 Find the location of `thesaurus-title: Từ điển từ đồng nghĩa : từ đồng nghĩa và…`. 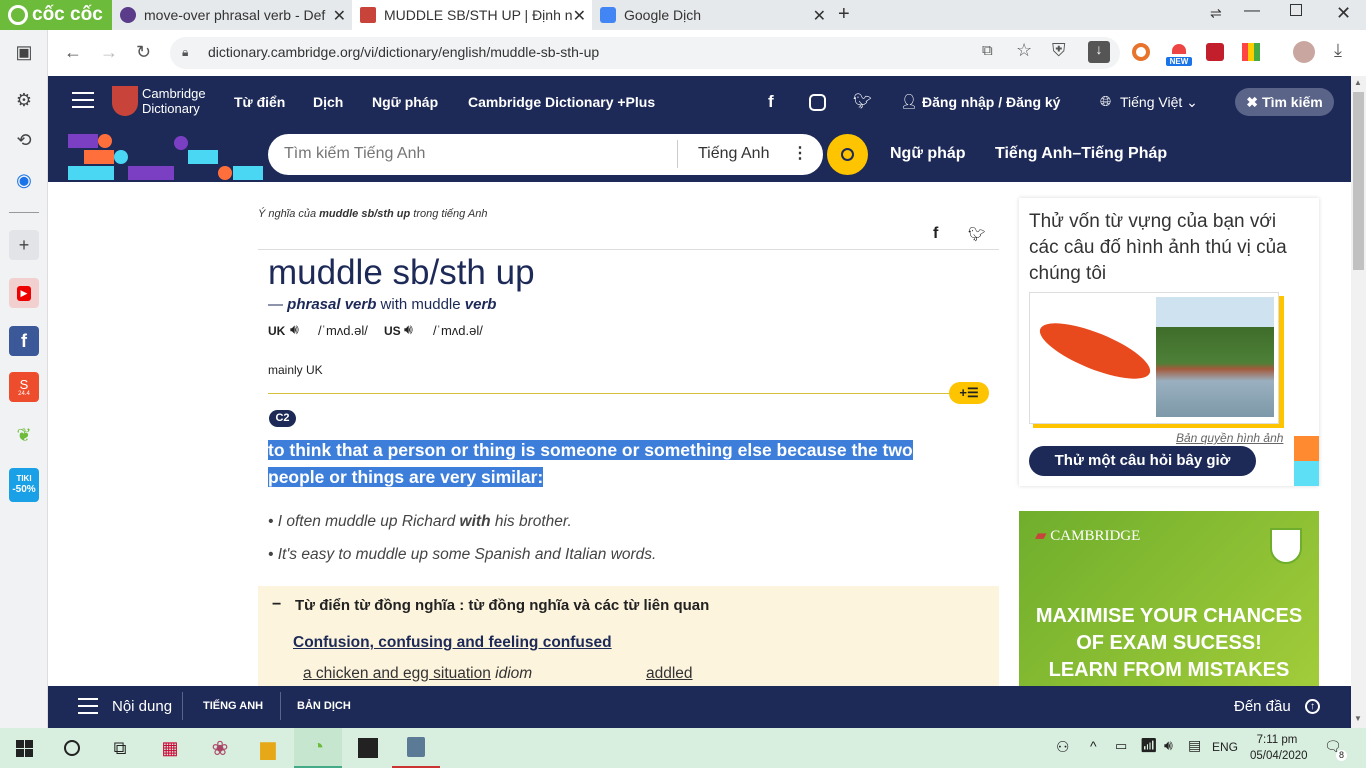

thesaurus-title: Từ điển từ đồng nghĩa : từ đồng nghĩa và… is located at coordinates (502, 605).